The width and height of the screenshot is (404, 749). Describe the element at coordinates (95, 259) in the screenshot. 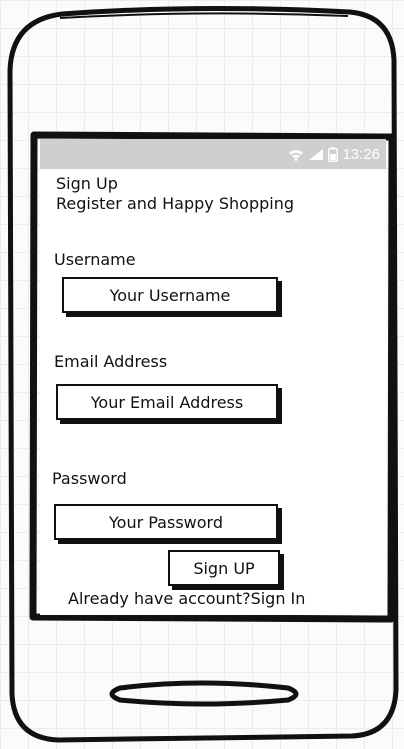

I see `username-label: Username` at that location.